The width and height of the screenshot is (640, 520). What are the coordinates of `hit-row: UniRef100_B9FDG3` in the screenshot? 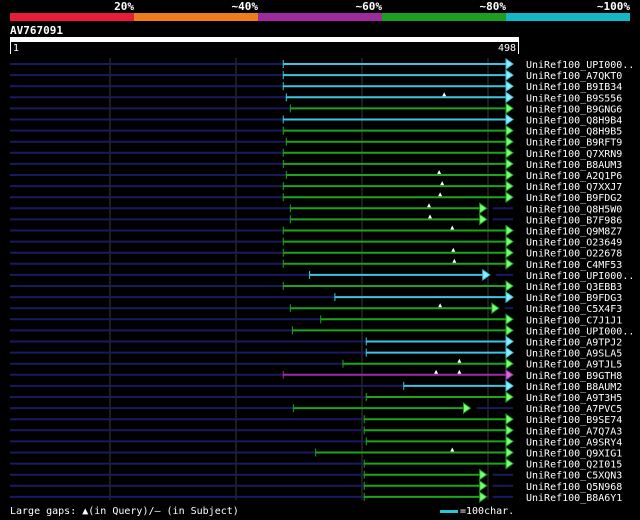 It's located at (316, 297).